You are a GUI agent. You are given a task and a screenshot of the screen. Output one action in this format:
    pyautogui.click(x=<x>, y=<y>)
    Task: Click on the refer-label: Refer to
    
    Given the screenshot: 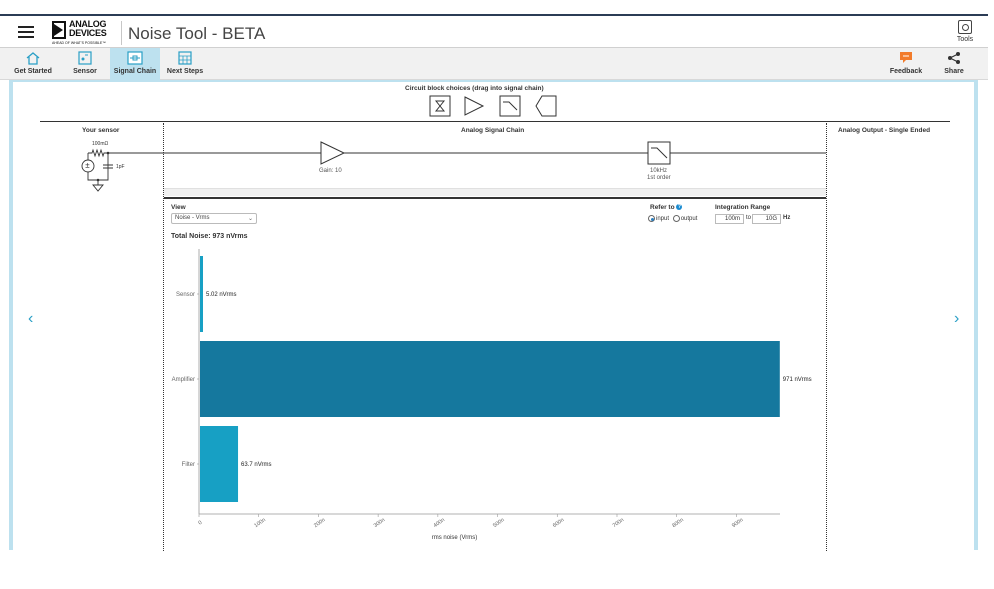 What is the action you would take?
    pyautogui.click(x=662, y=207)
    